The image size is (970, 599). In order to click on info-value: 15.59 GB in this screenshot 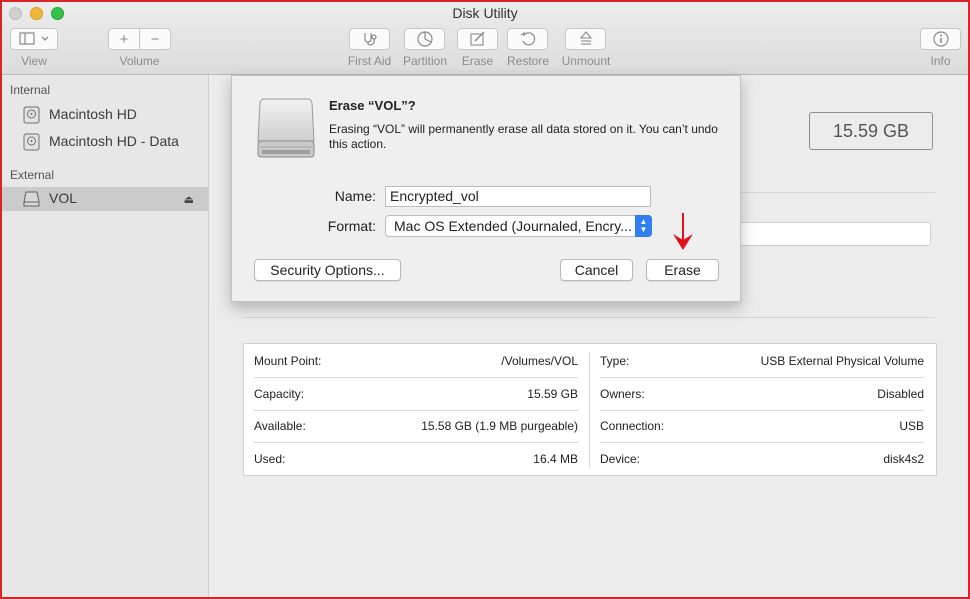, I will do `click(552, 394)`.